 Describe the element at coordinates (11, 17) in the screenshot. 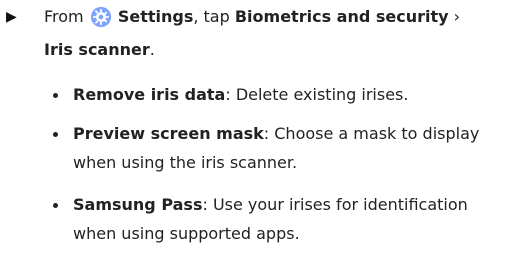

I see `play-arrow-icon: ▶` at that location.